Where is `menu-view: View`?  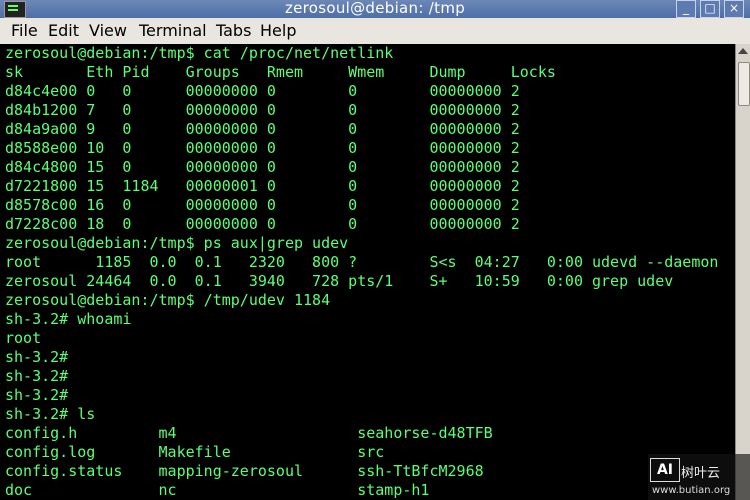
menu-view: View is located at coordinates (108, 31).